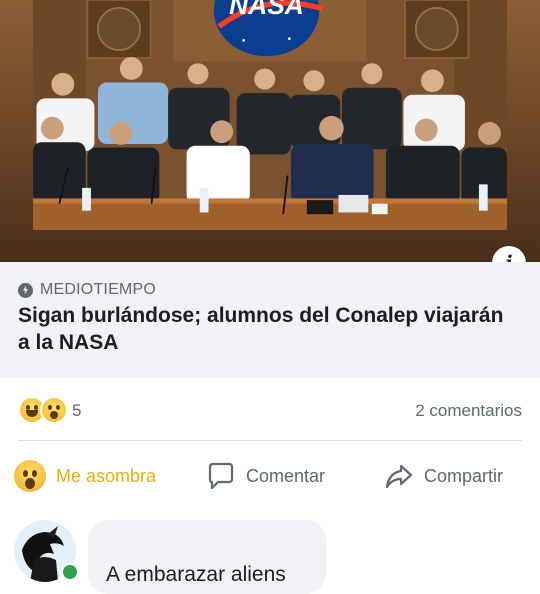  What do you see at coordinates (270, 409) in the screenshot?
I see `reaction-summary: 5 2 comentarios` at bounding box center [270, 409].